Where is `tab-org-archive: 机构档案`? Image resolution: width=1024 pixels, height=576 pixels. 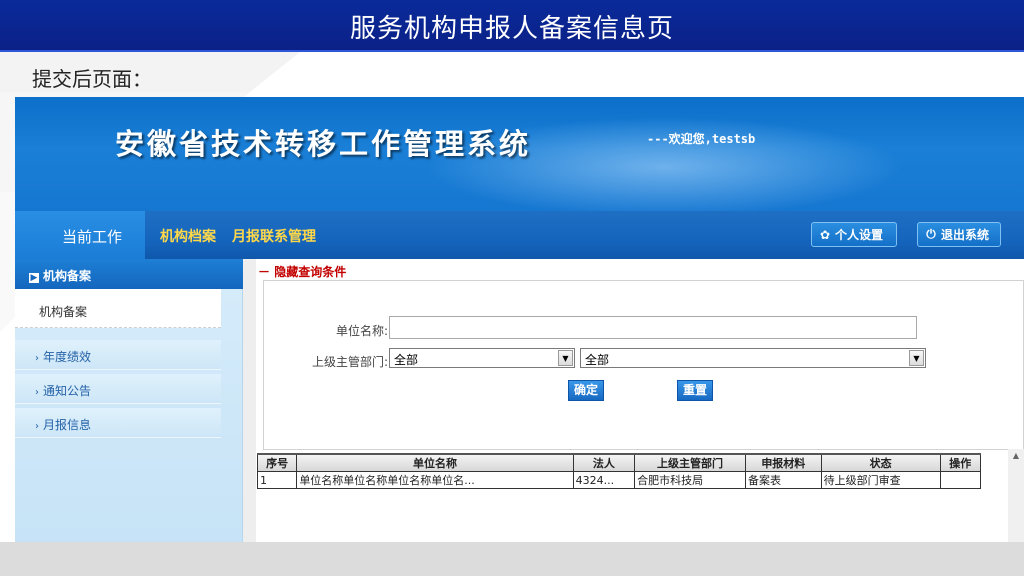
tab-org-archive: 机构档案 is located at coordinates (188, 236).